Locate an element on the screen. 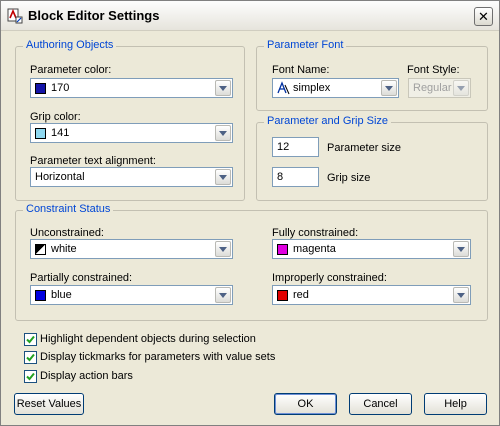  font-icon is located at coordinates (283, 89).